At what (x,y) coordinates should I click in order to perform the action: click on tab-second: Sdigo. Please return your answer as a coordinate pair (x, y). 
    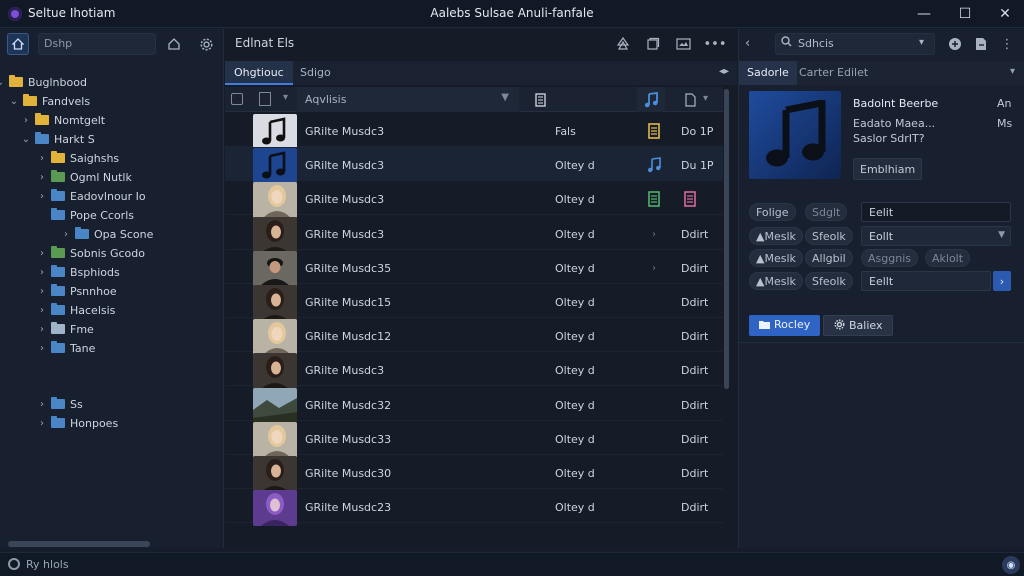
    Looking at the image, I should click on (315, 73).